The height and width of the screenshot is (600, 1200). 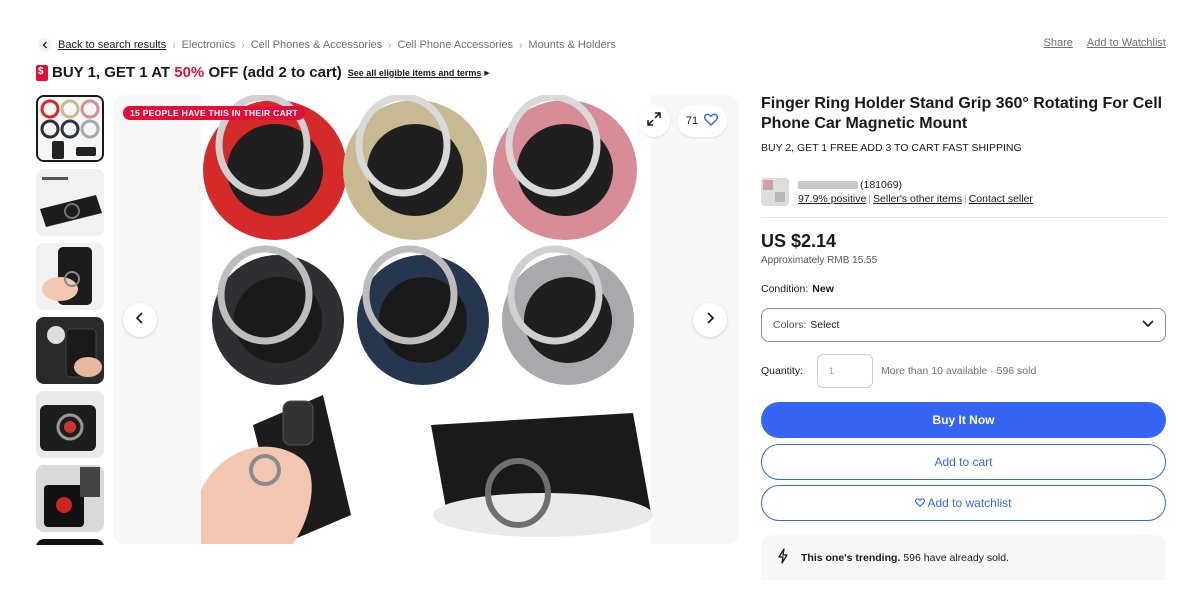 I want to click on watch-count-button: 71, so click(x=702, y=121).